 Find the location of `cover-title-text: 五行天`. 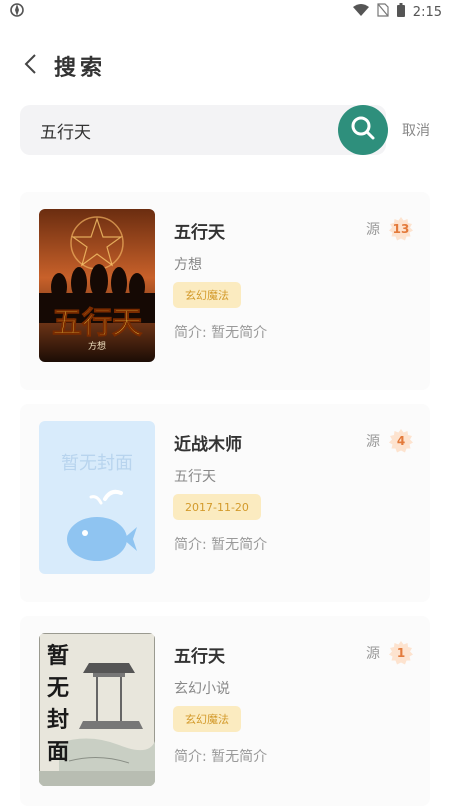

cover-title-text: 五行天 is located at coordinates (97, 323).